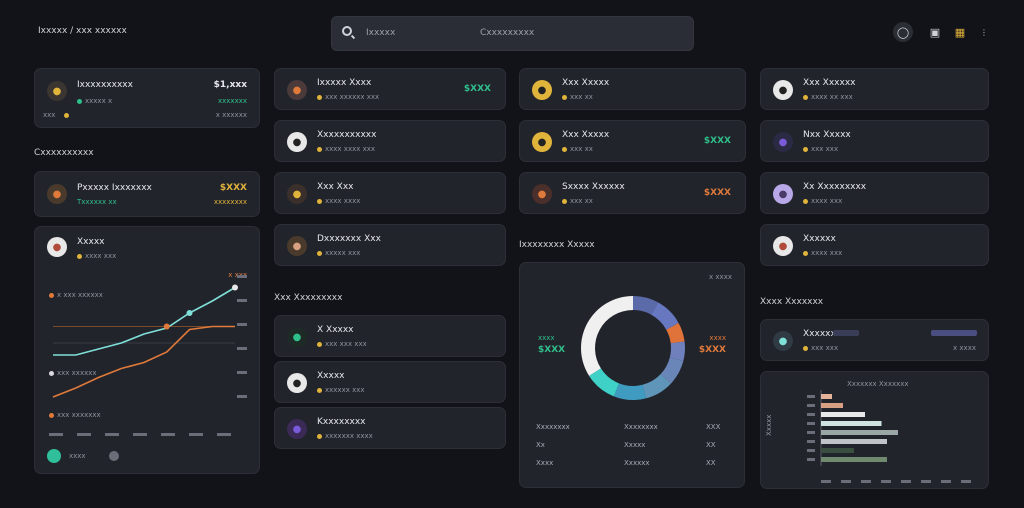 The image size is (1024, 508). Describe the element at coordinates (308, 298) in the screenshot. I see `col2-section-title: Xxx Xxxxxxxxx` at that location.